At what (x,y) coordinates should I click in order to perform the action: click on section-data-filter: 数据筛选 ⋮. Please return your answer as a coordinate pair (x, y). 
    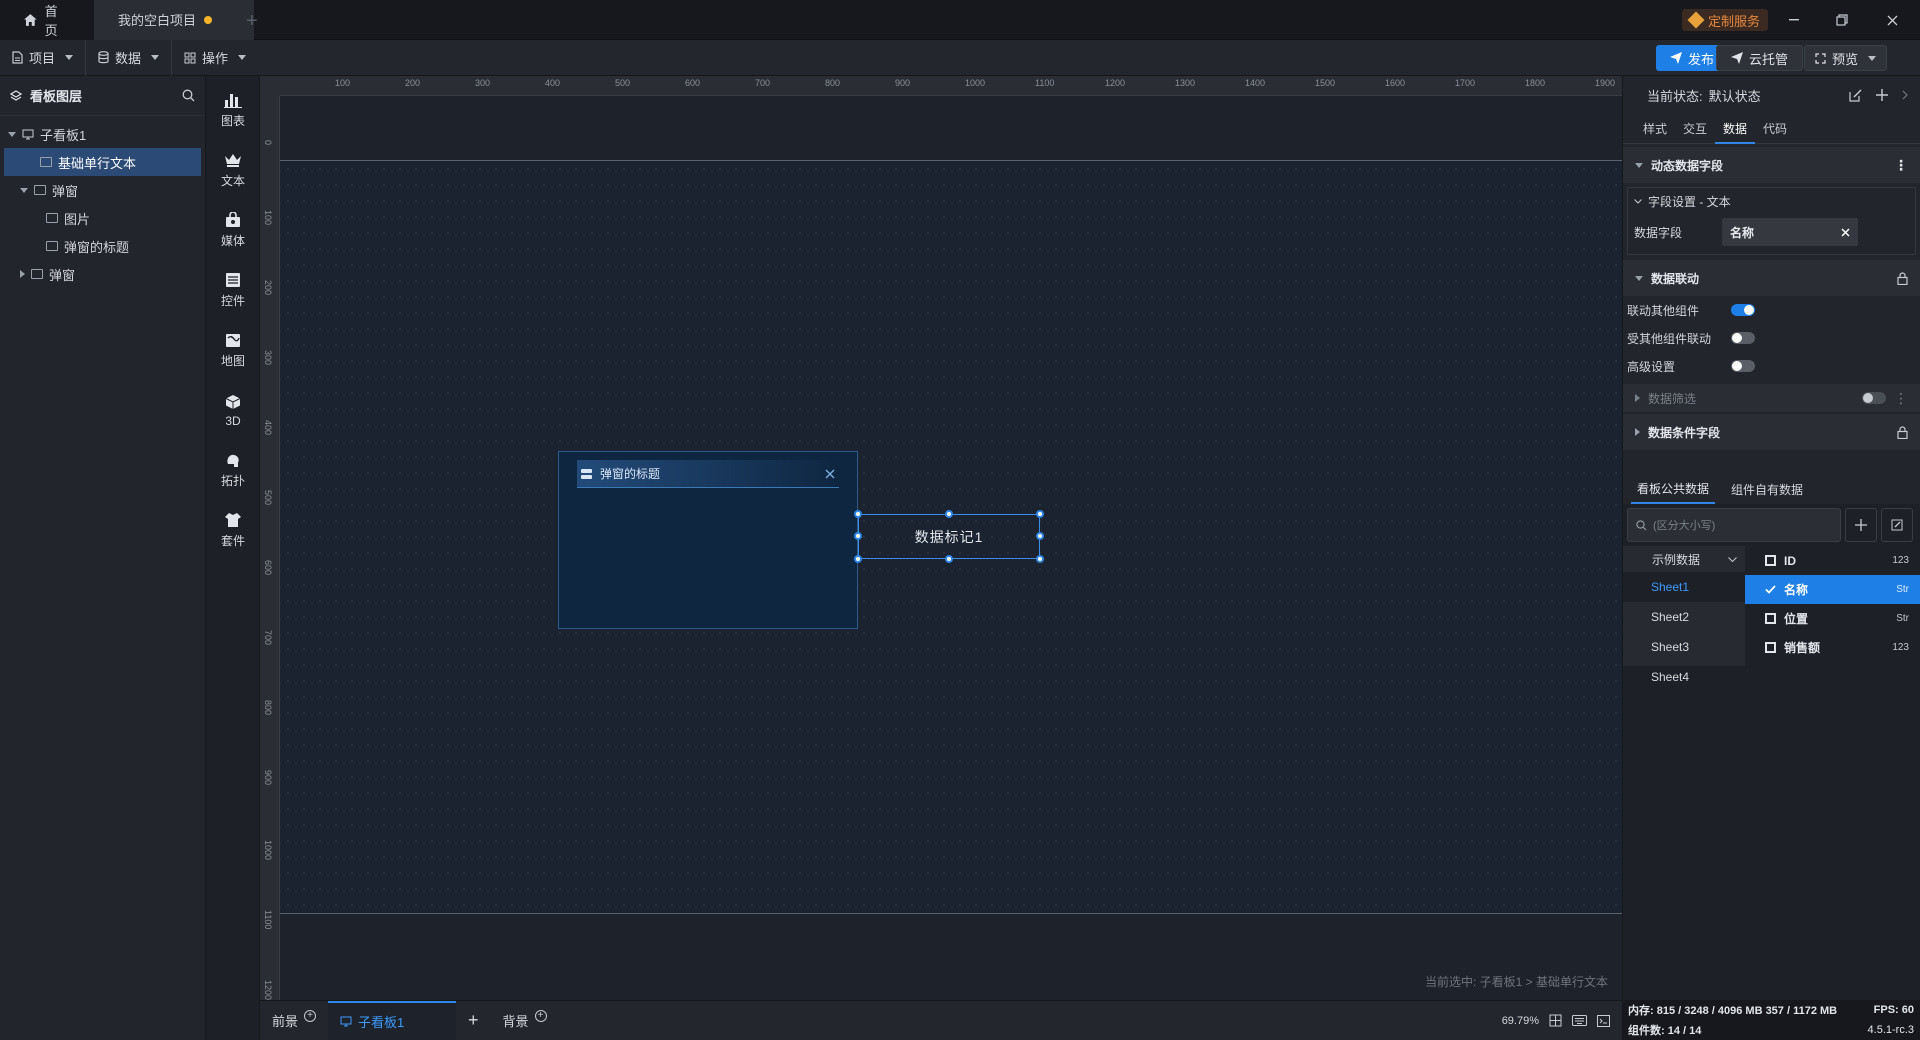
    Looking at the image, I should click on (1771, 398).